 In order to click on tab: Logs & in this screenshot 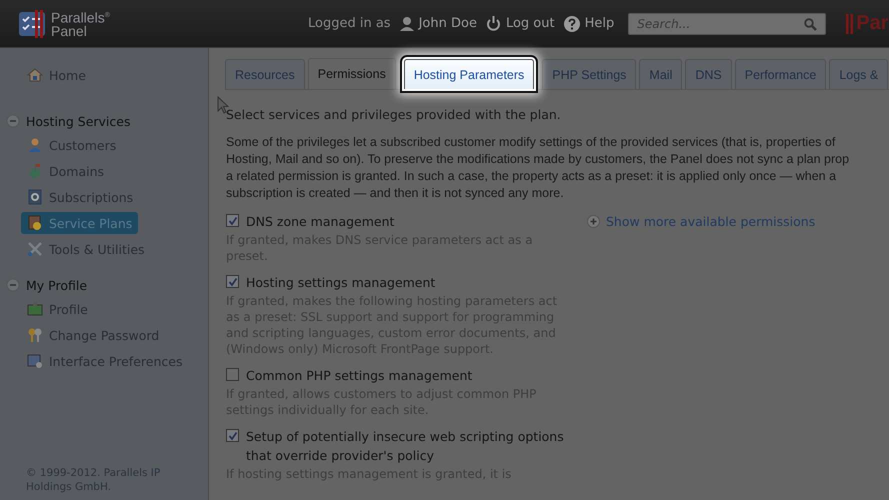, I will do `click(858, 74)`.